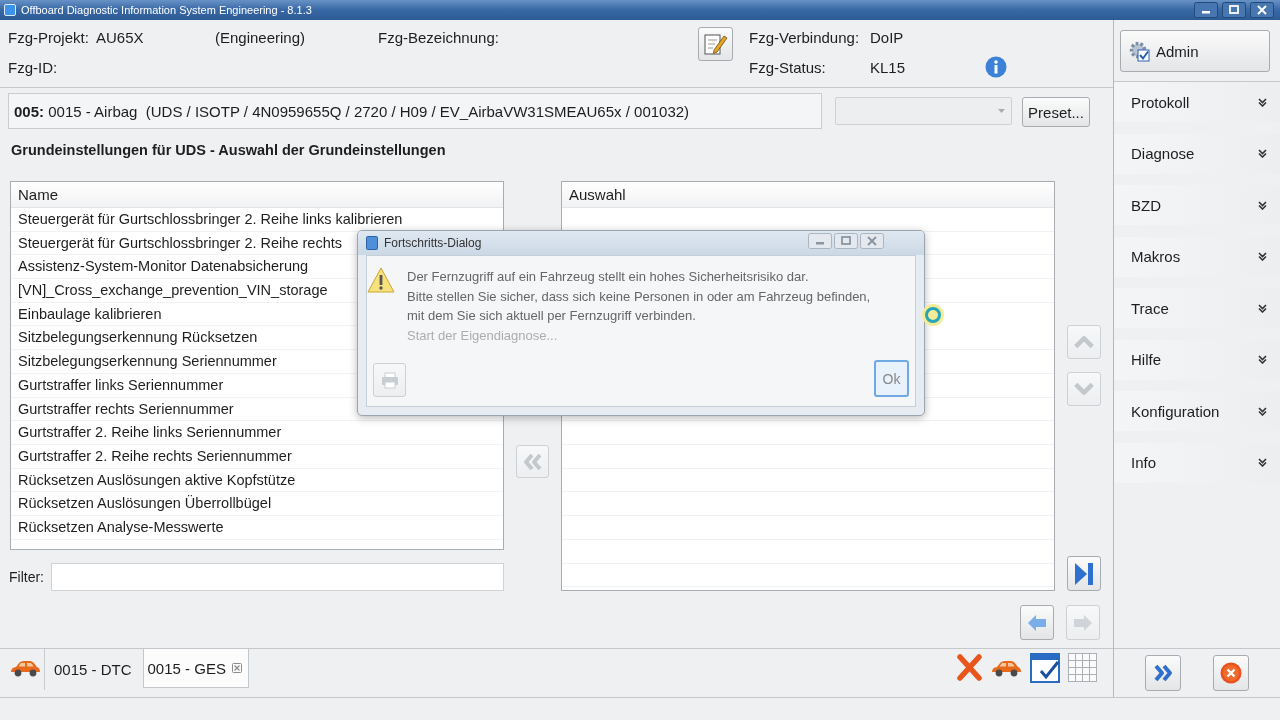  What do you see at coordinates (381, 280) in the screenshot?
I see `warning-icon` at bounding box center [381, 280].